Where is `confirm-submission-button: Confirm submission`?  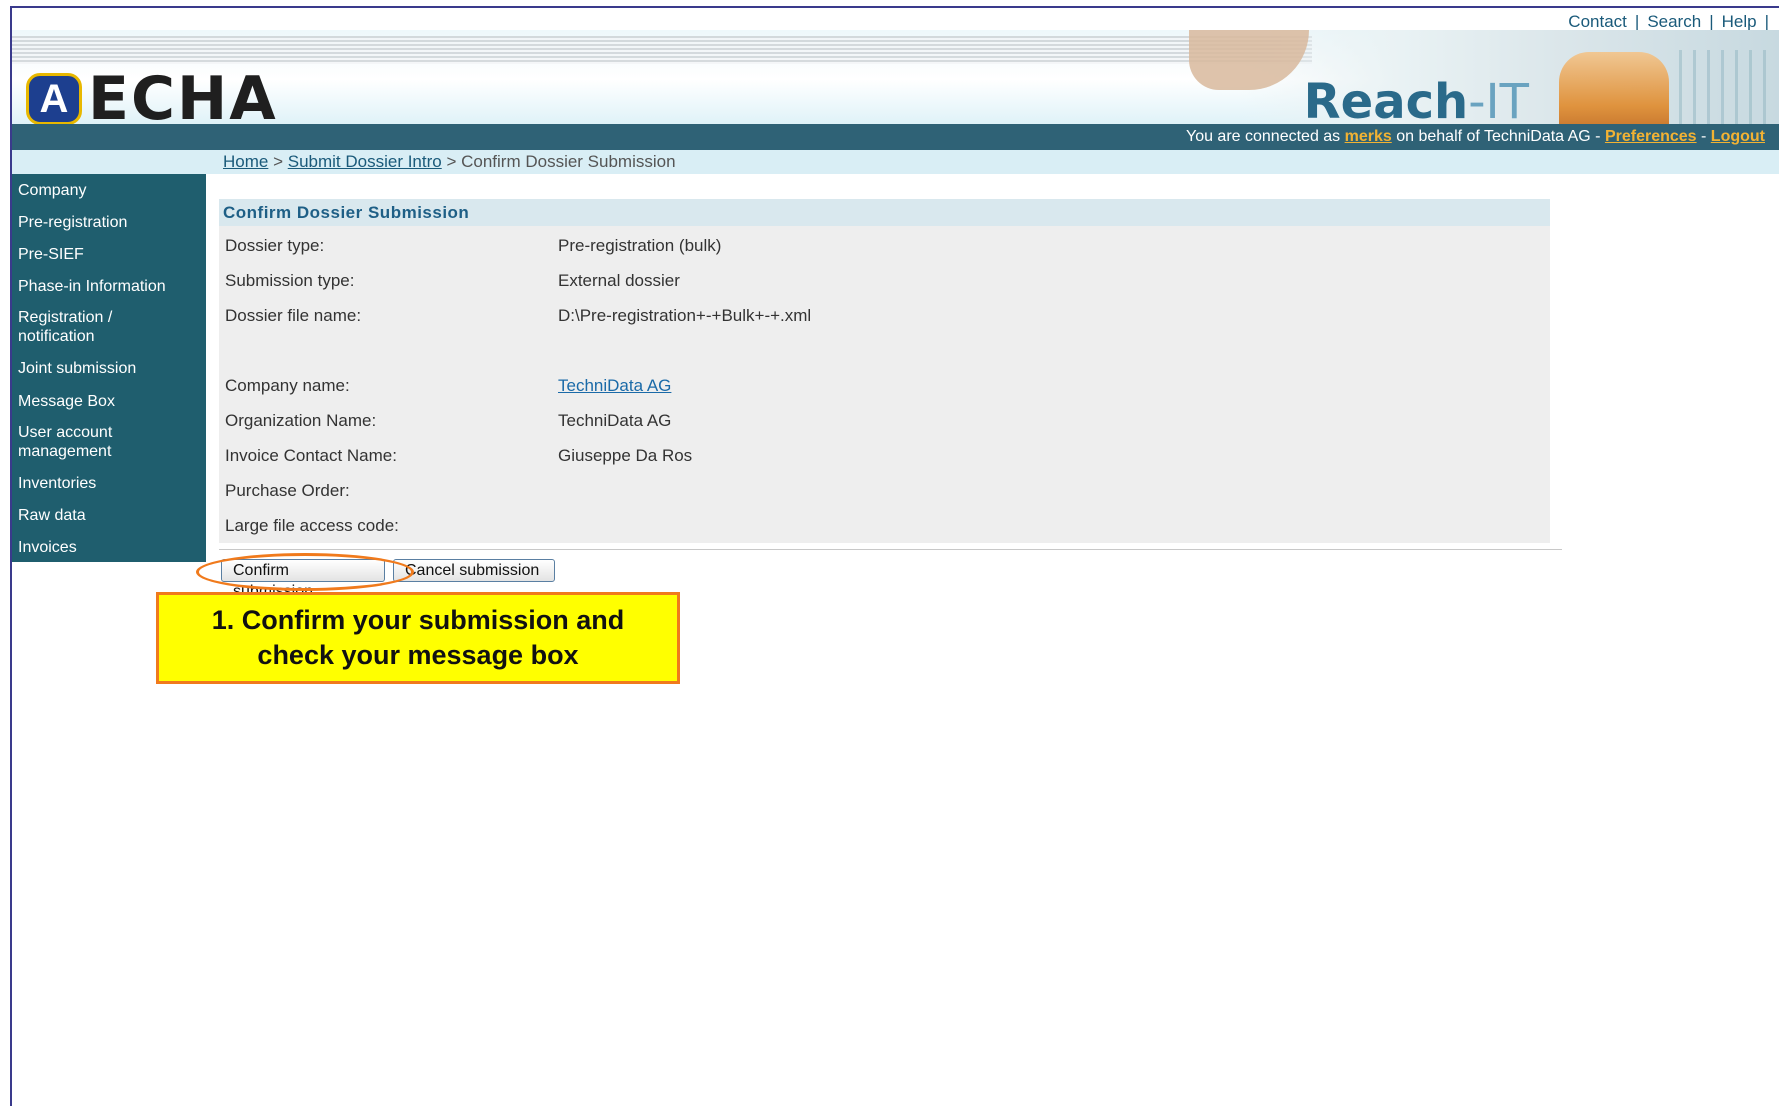 confirm-submission-button: Confirm submission is located at coordinates (303, 579).